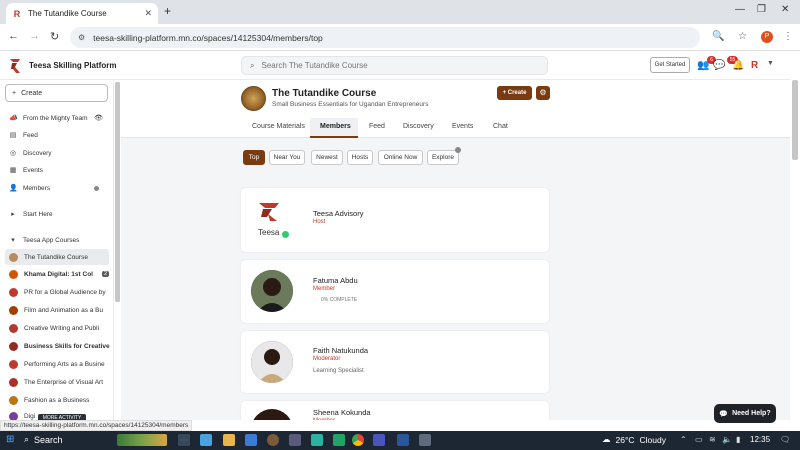  I want to click on sidebar-course-writing: Creative Writing and Publi, so click(56, 328).